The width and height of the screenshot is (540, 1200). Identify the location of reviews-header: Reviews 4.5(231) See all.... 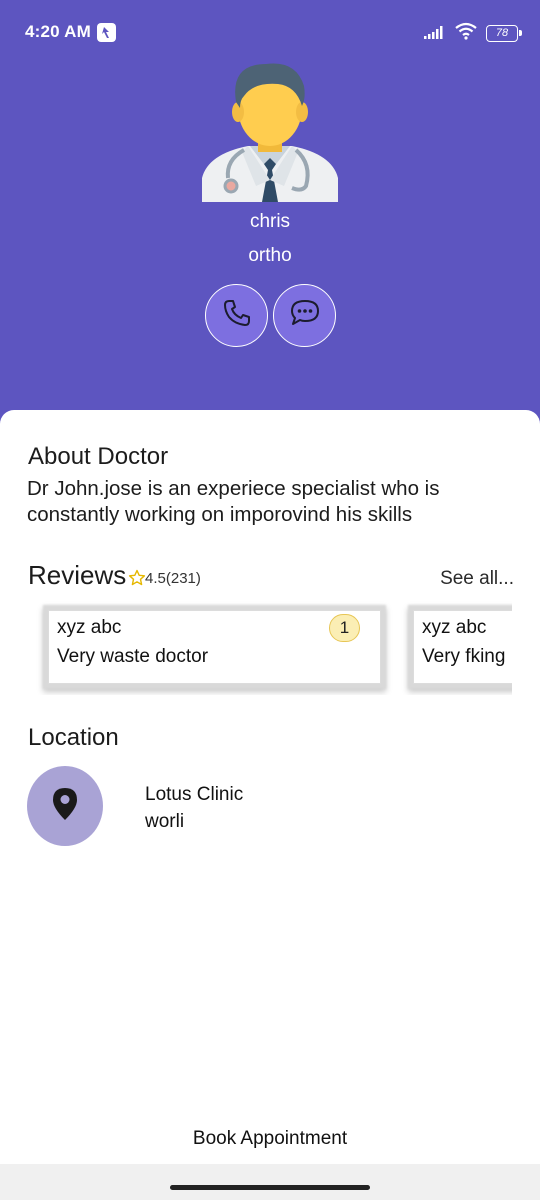
(273, 577).